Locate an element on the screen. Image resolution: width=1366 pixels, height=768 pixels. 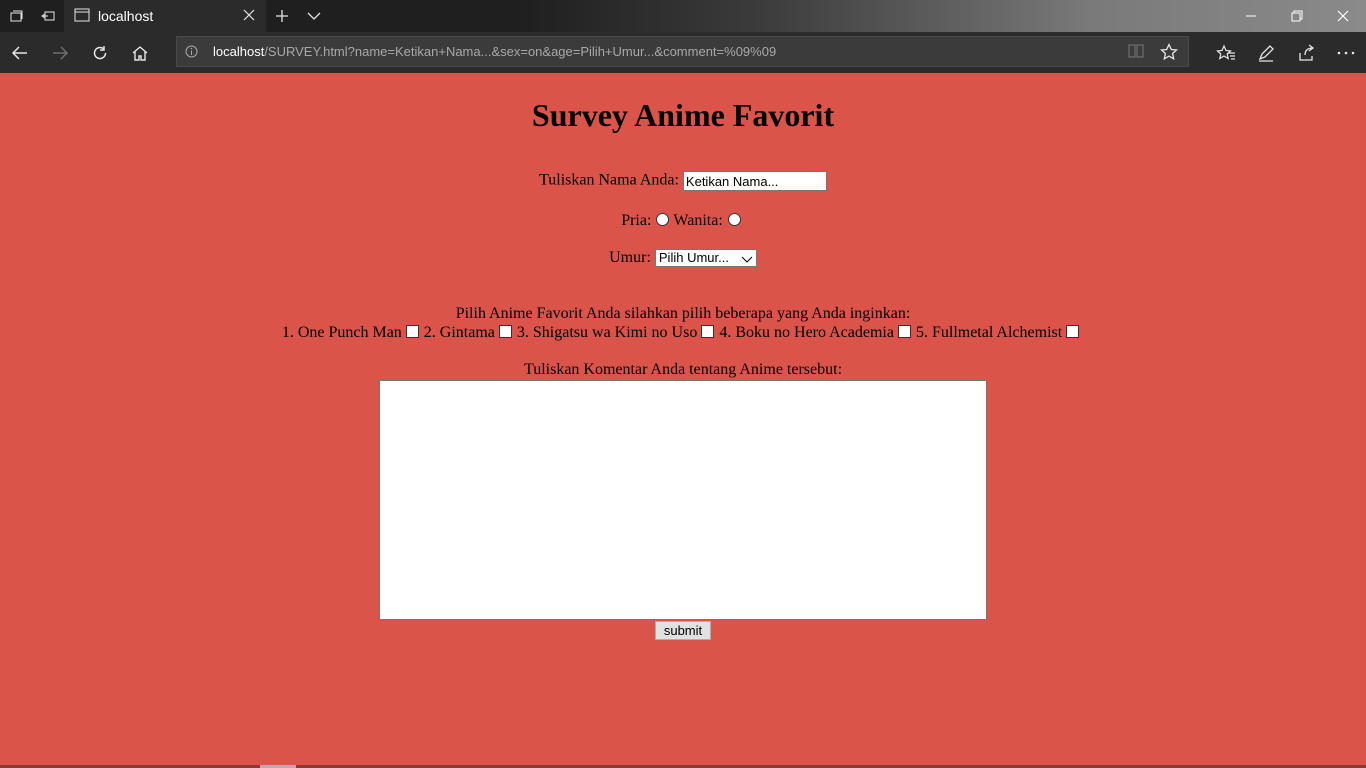
refresh-icon is located at coordinates (100, 52).